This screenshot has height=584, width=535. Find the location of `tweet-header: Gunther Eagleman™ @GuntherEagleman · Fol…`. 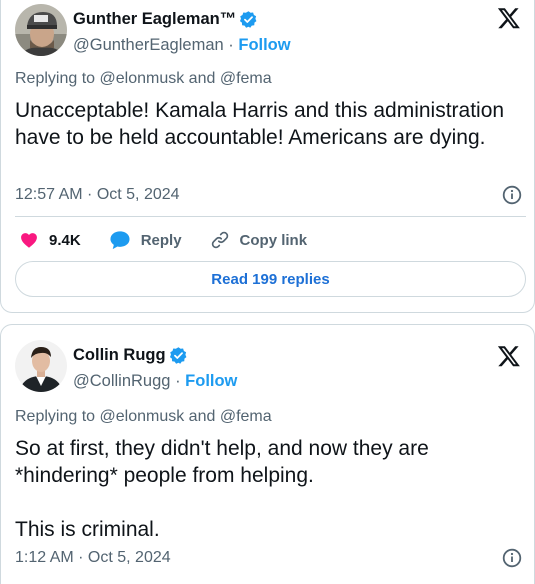

tweet-header: Gunther Eagleman™ @GuntherEagleman · Fol… is located at coordinates (274, 32).